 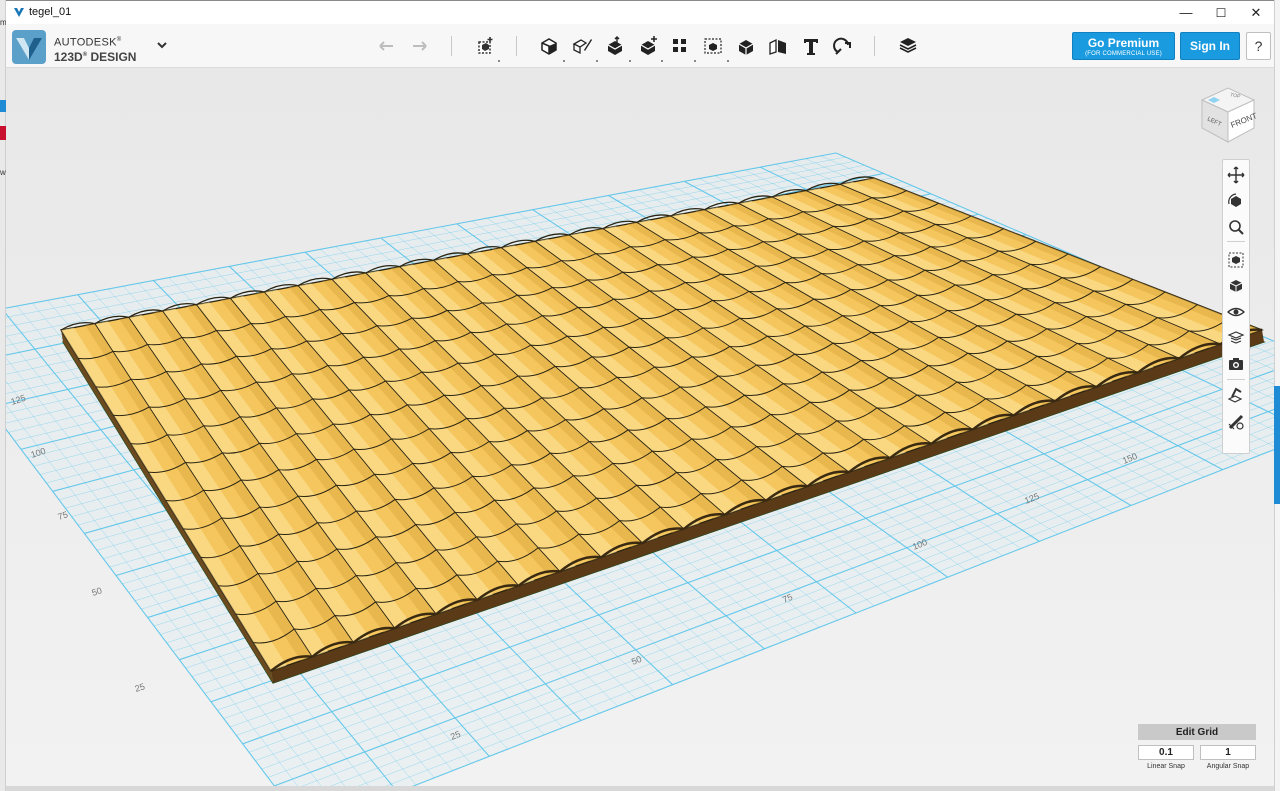 I want to click on visibility-button, so click(x=1236, y=312).